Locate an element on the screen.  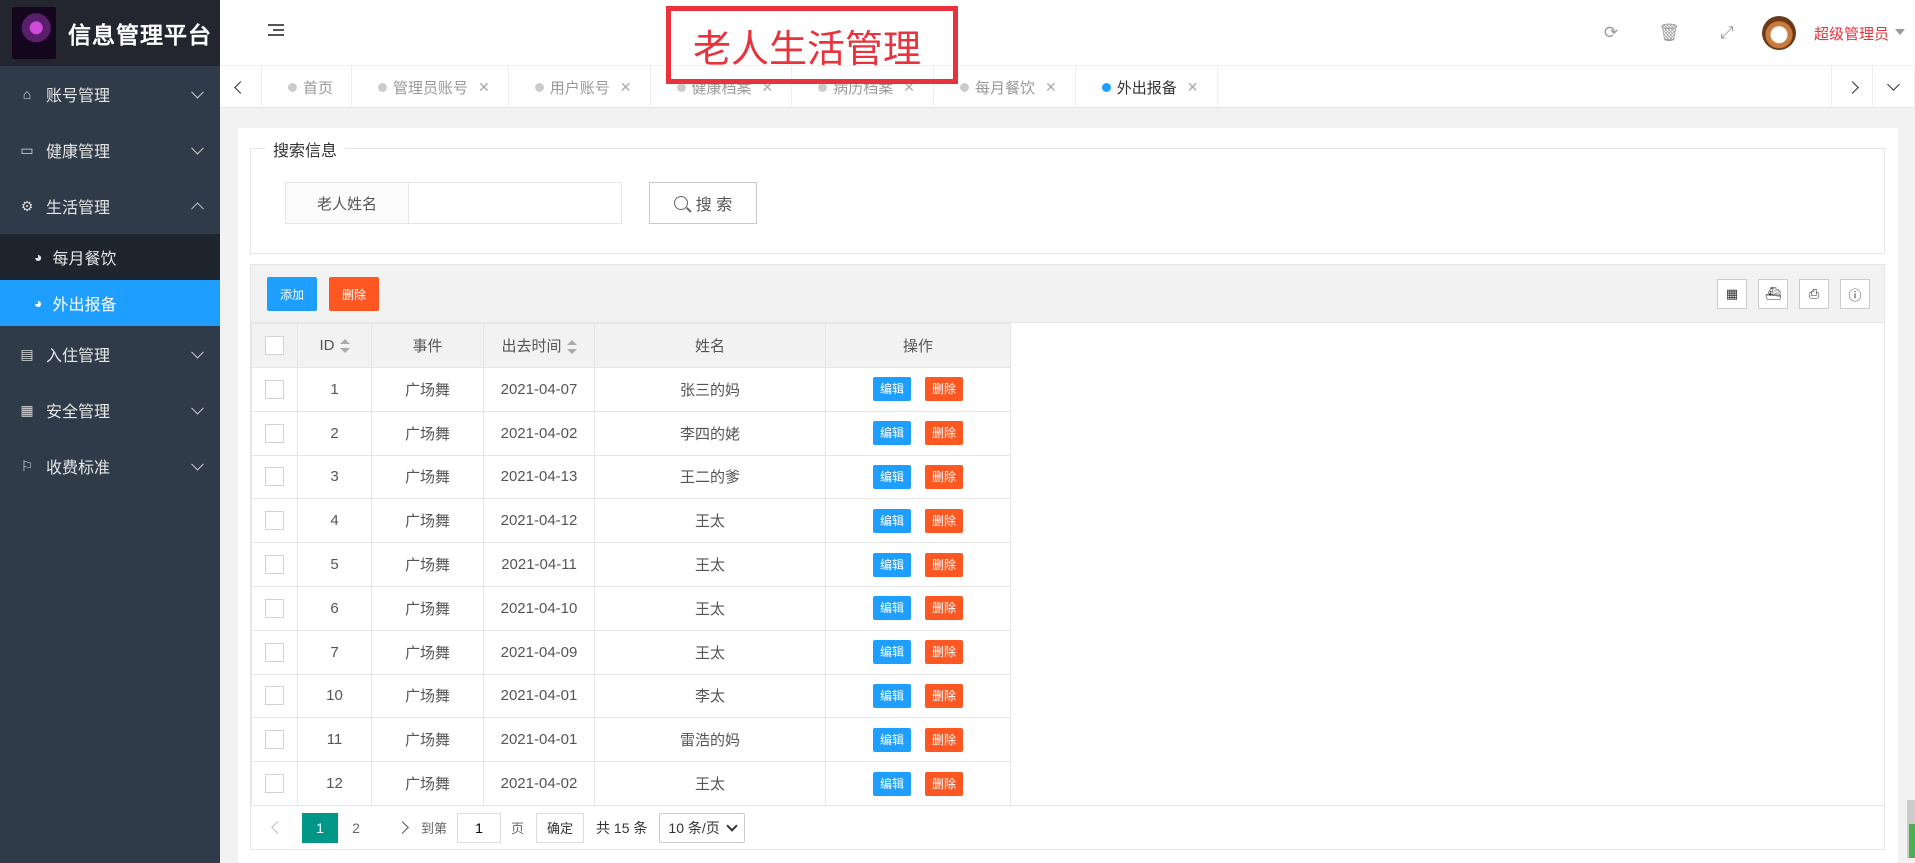
search-button: 搜 索 is located at coordinates (703, 203).